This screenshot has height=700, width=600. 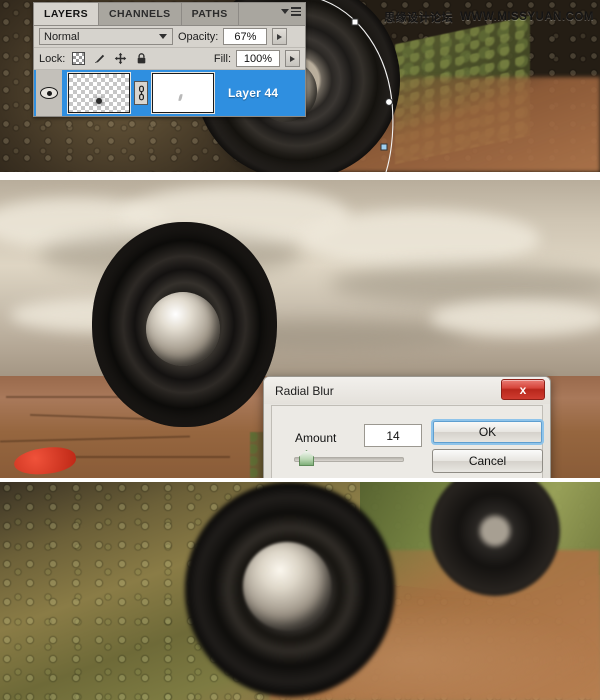 I want to click on layer-mask-thumbnail, so click(x=183, y=93).